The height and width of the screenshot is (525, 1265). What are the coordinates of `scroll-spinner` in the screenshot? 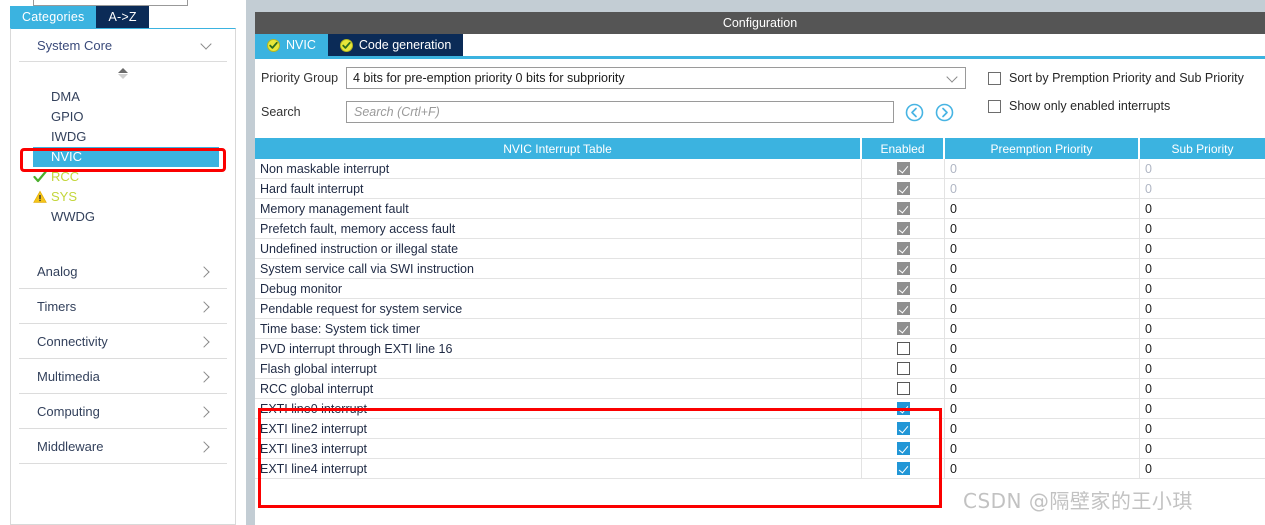 It's located at (123, 73).